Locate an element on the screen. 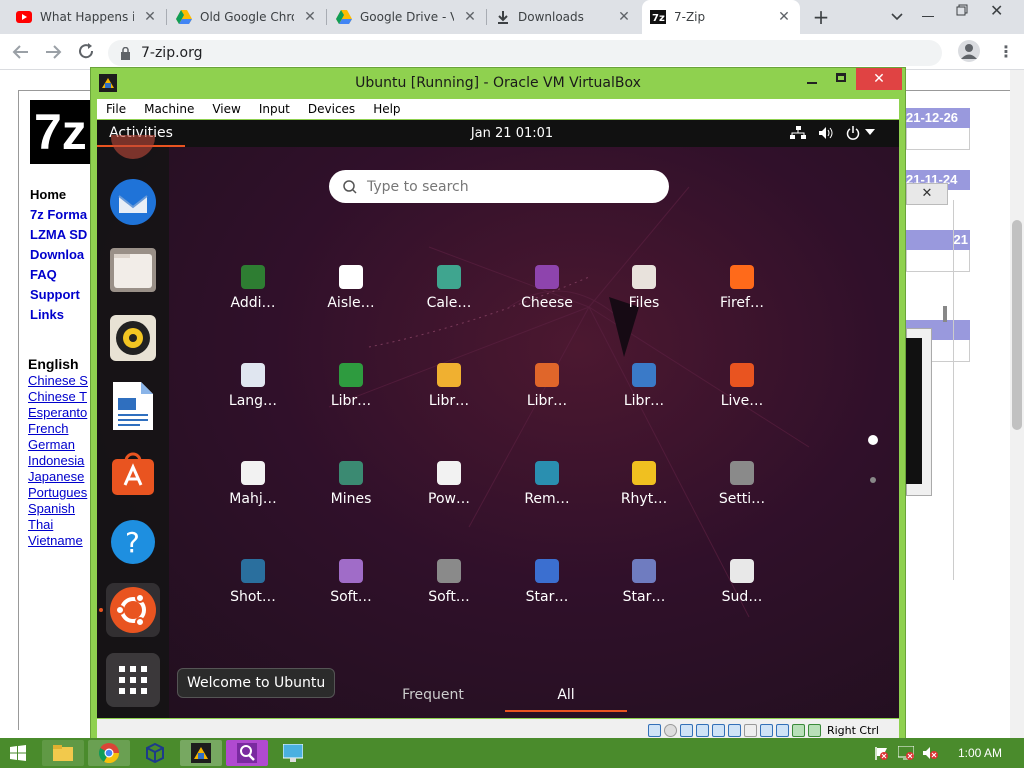 Image resolution: width=1024 pixels, height=768 pixels. shared-folder-icon is located at coordinates (734, 730).